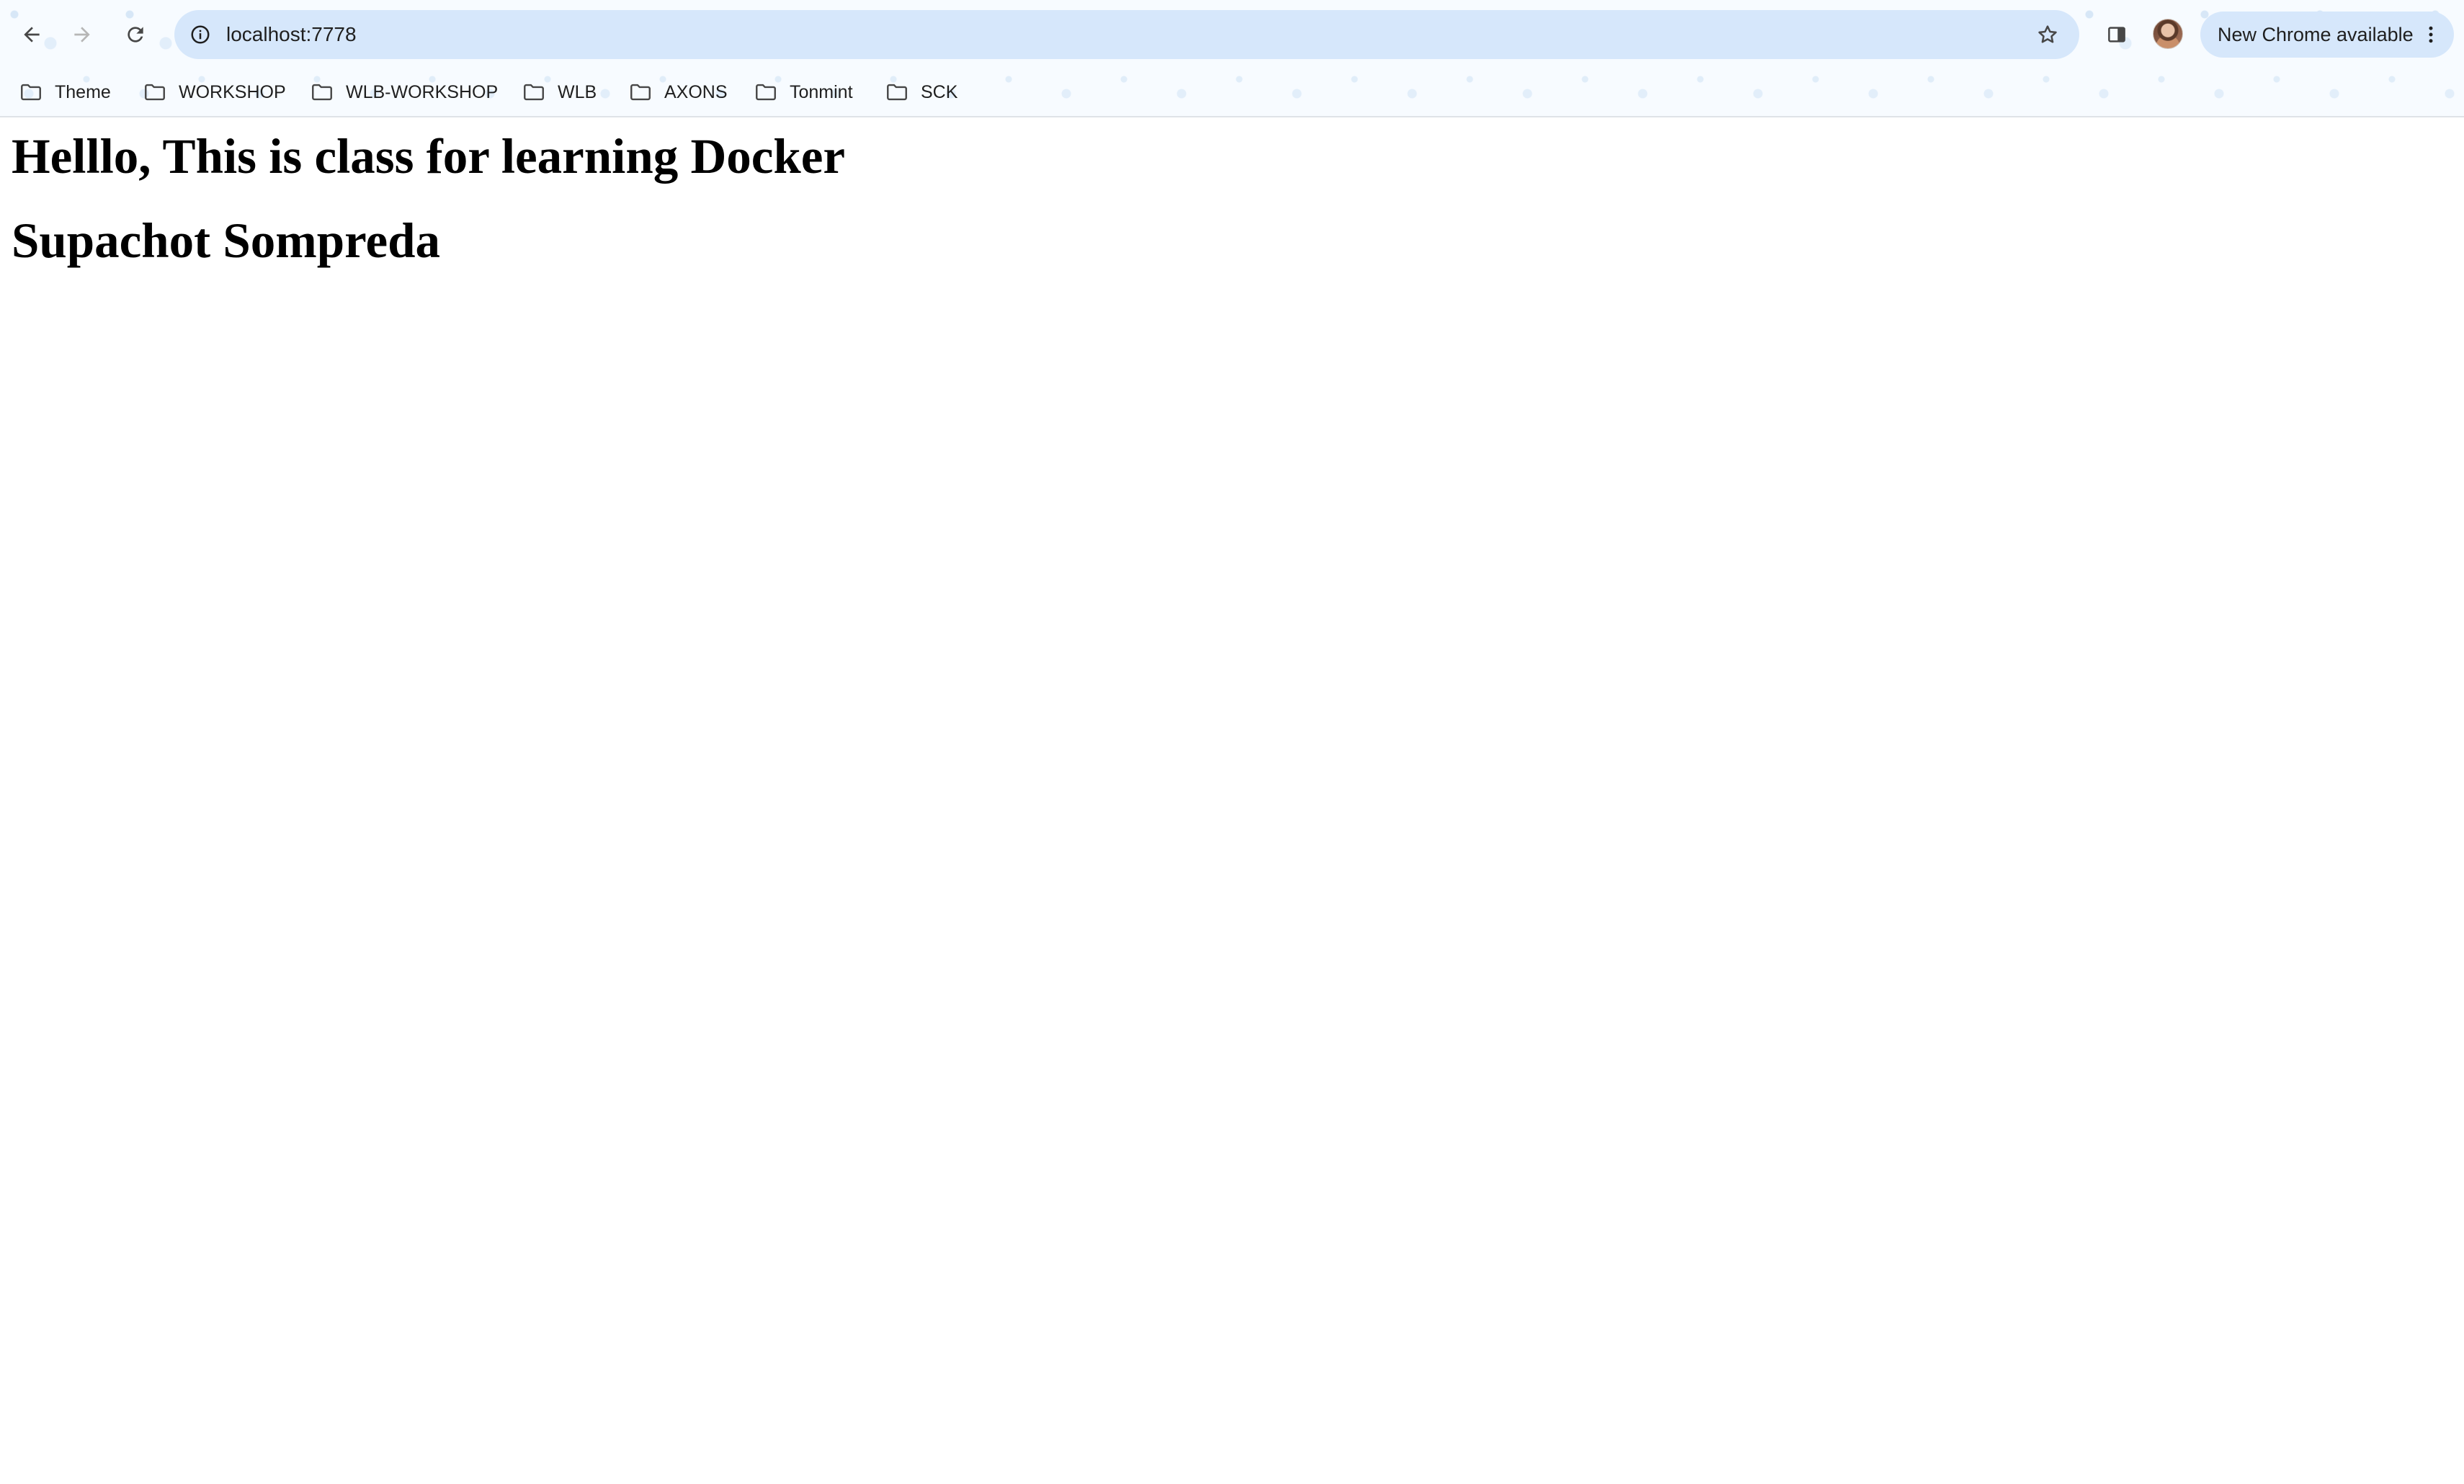 The width and height of the screenshot is (2464, 1484). I want to click on url-text: localhost:7778, so click(291, 34).